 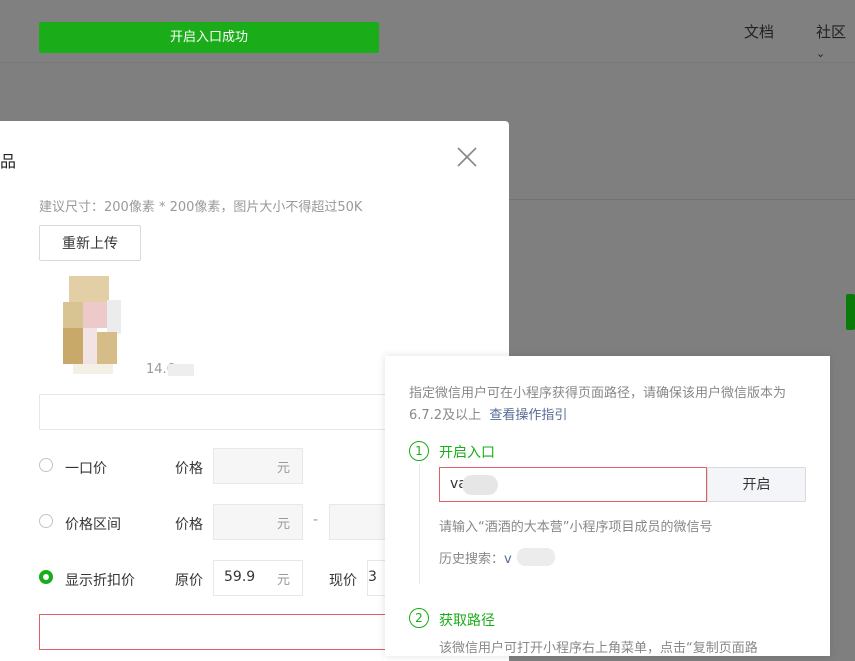 What do you see at coordinates (472, 559) in the screenshot?
I see `search-history-label: 历史搜索：` at bounding box center [472, 559].